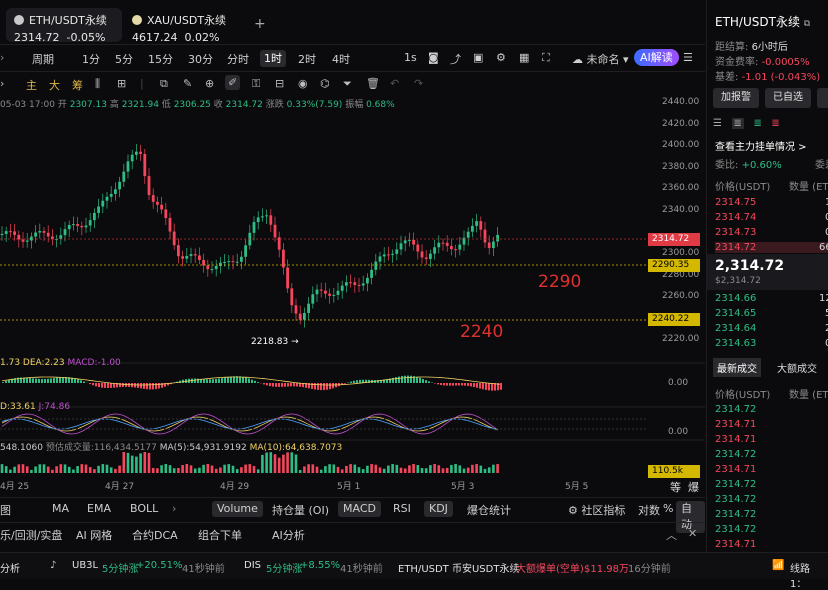 The image size is (828, 590). I want to click on close-icon: ✕, so click(692, 533).